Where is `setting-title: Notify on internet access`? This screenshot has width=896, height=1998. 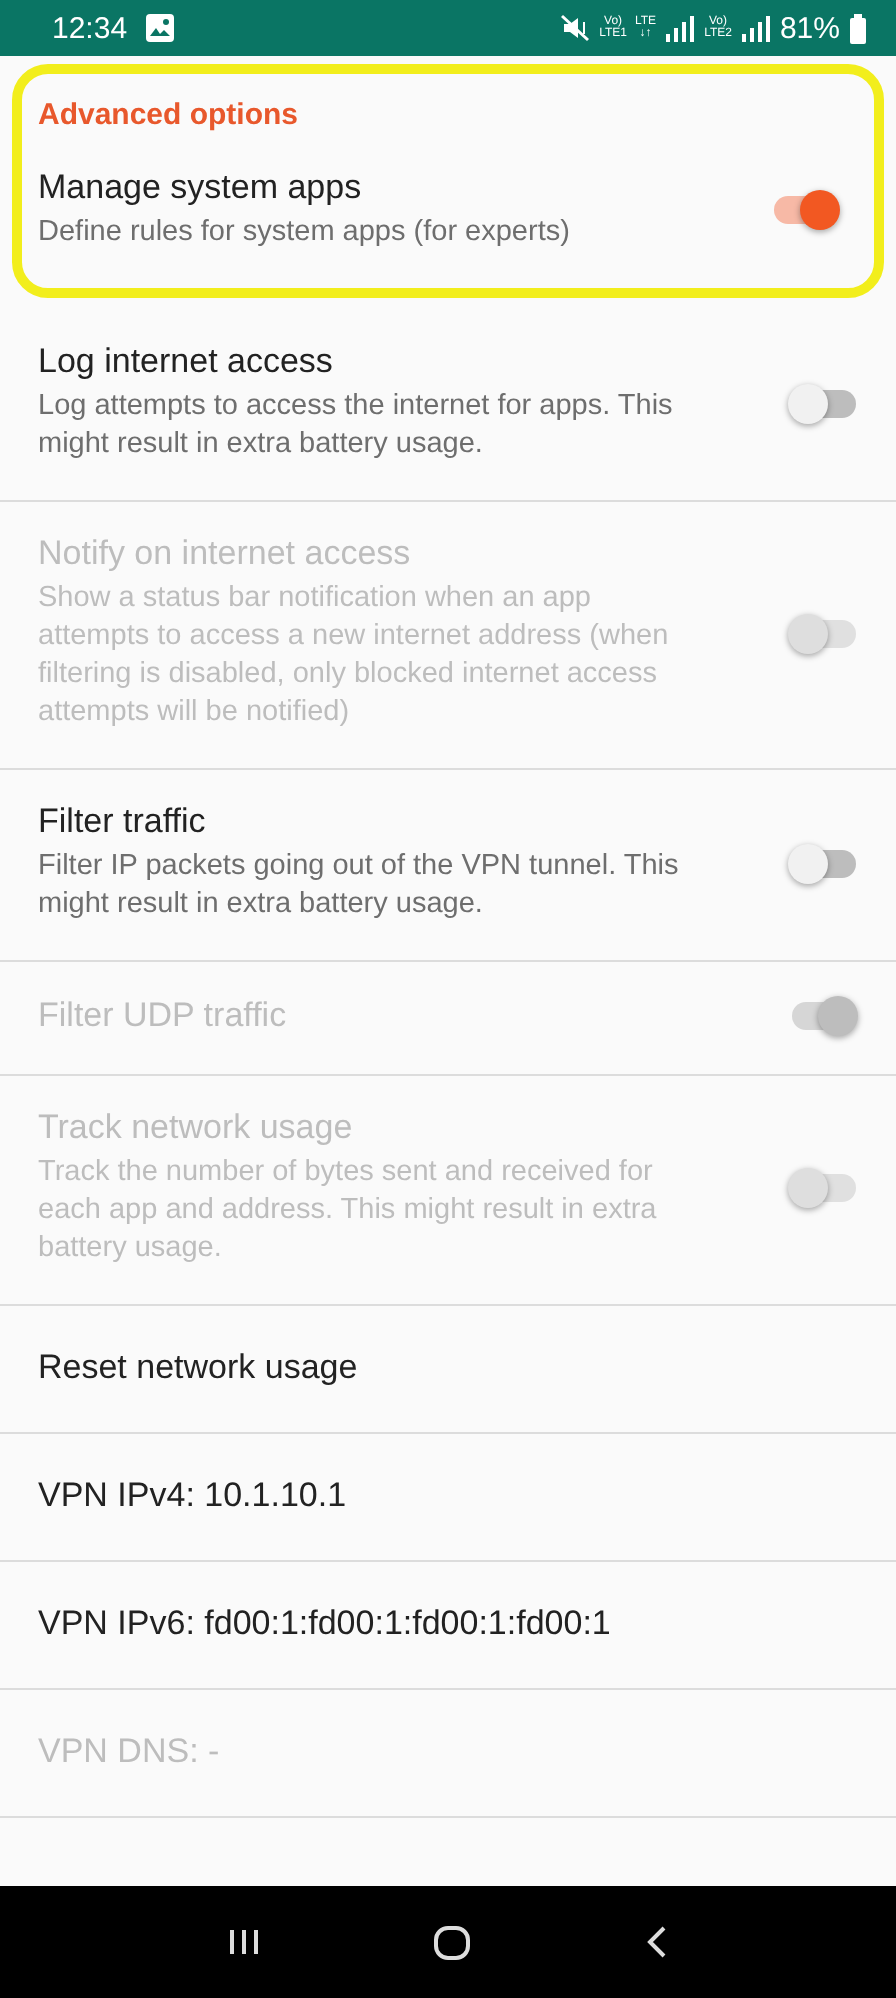
setting-title: Notify on internet access is located at coordinates (225, 554).